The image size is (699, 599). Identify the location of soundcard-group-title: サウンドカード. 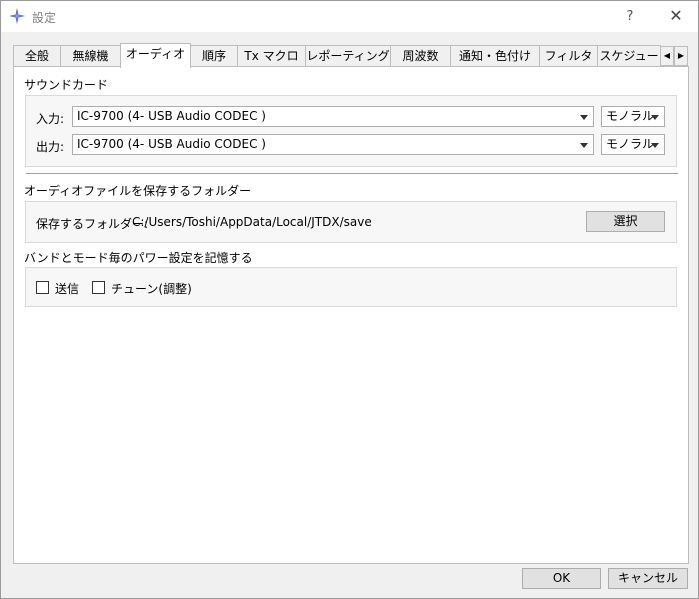
(66, 85).